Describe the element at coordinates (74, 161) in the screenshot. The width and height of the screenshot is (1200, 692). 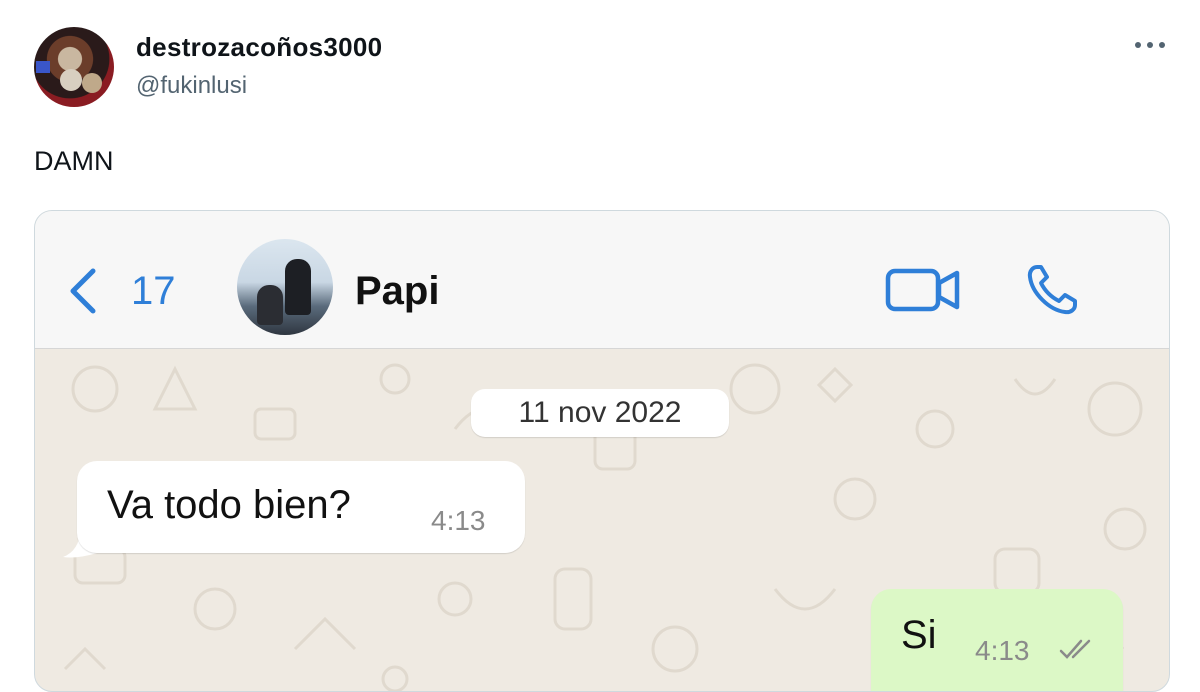
I see `tweet-text: DAMN` at that location.